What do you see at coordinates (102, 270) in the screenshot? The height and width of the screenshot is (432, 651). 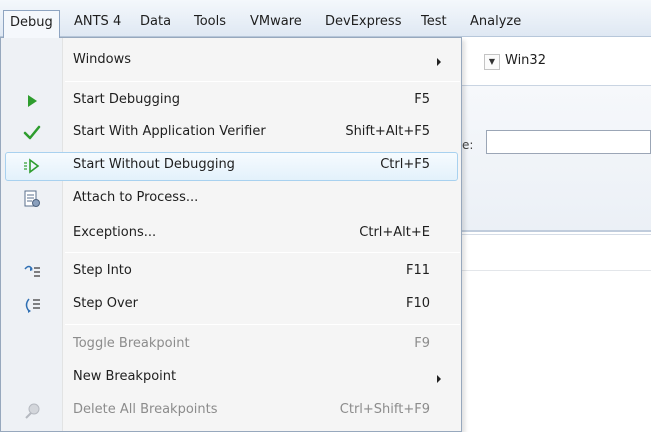 I see `menu-item-label: Step Into` at bounding box center [102, 270].